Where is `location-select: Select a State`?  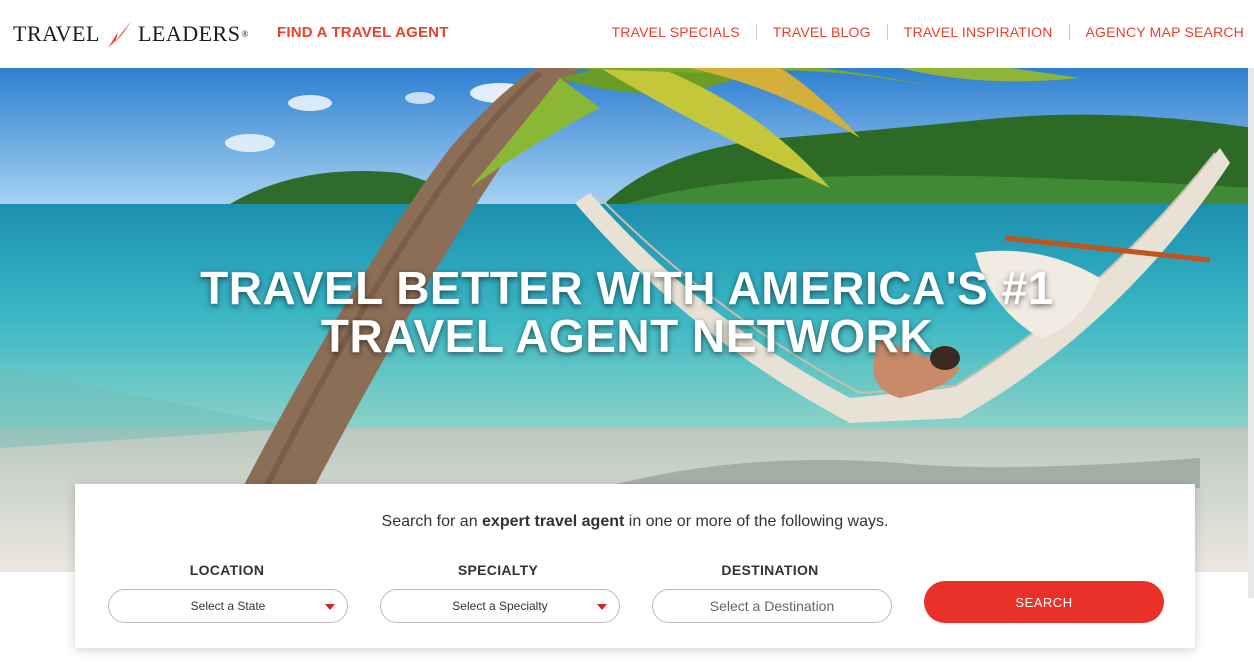
location-select: Select a State is located at coordinates (228, 606).